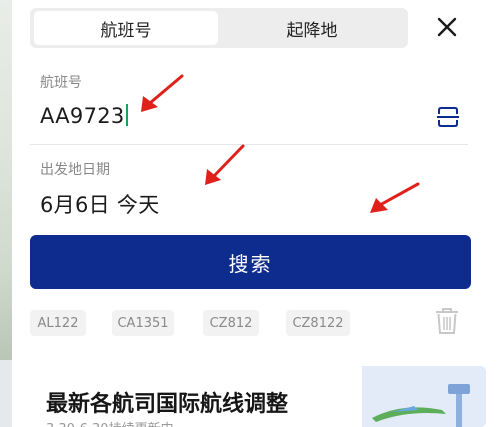 The height and width of the screenshot is (427, 498). I want to click on search-button: 搜索, so click(250, 262).